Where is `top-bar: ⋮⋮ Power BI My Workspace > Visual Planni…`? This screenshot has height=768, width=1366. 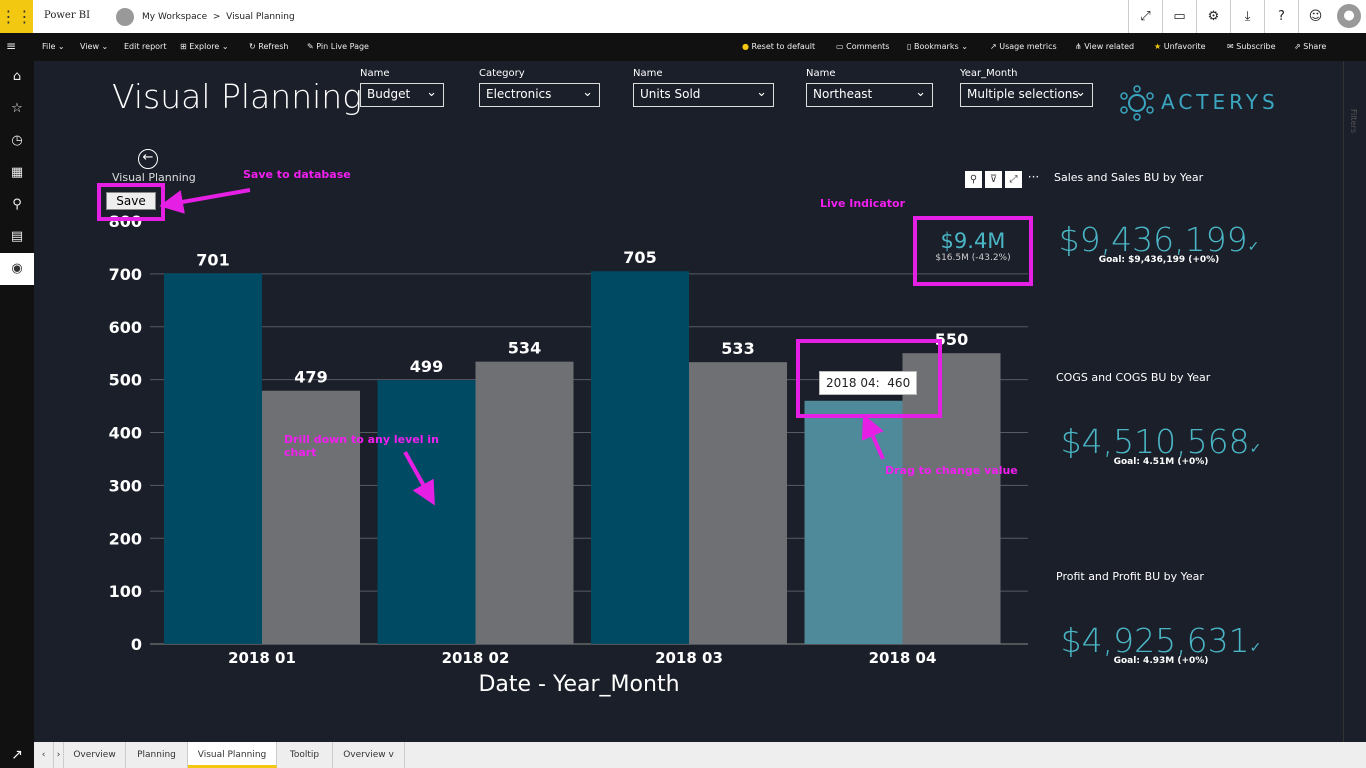 top-bar: ⋮⋮ Power BI My Workspace > Visual Planni… is located at coordinates (683, 16).